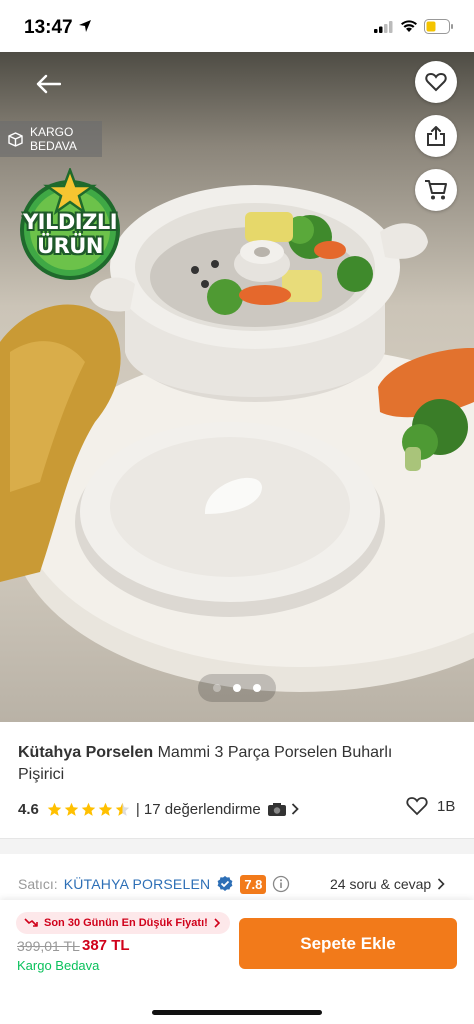 This screenshot has height=1024, width=474. I want to click on rating-value: 4.6, so click(28, 809).